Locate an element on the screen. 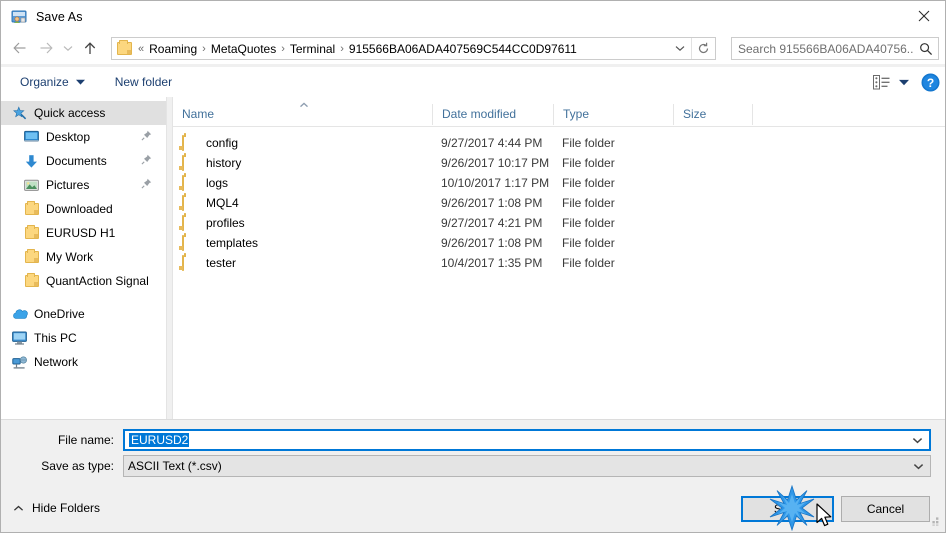 The width and height of the screenshot is (946, 533). arrow-right-icon is located at coordinates (46, 48).